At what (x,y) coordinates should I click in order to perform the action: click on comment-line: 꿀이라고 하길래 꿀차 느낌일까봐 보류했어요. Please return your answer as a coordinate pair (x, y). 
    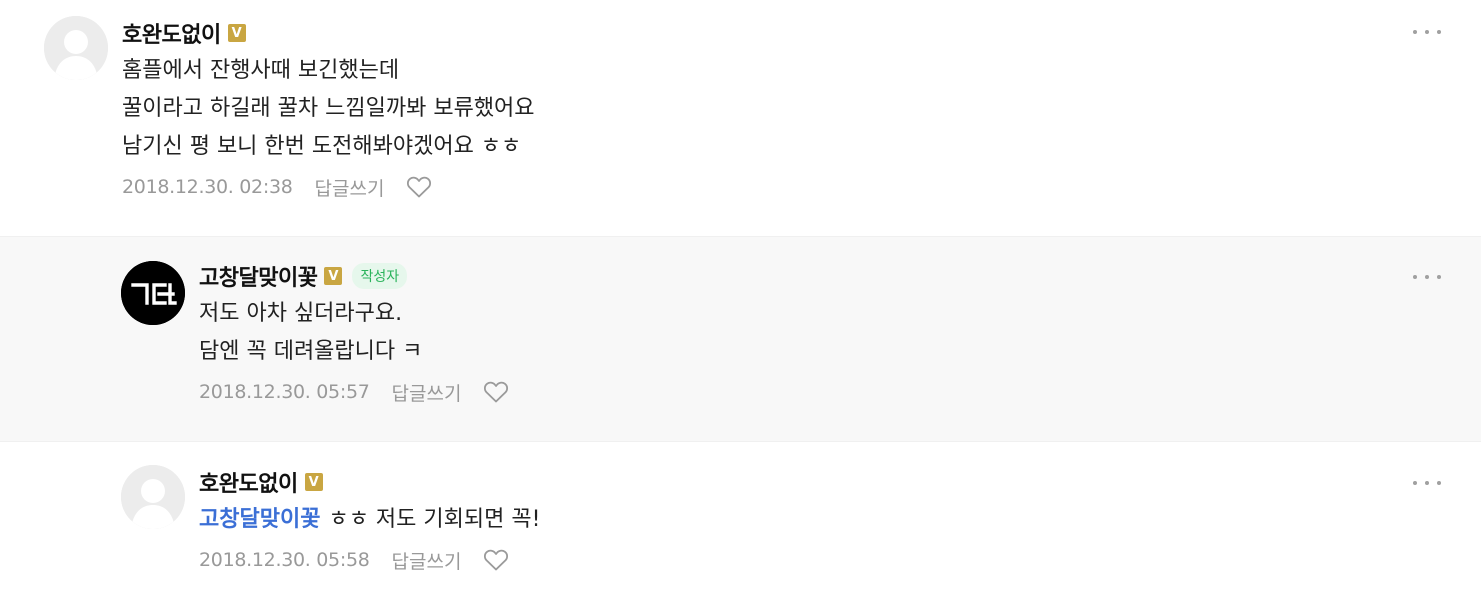
    Looking at the image, I should click on (328, 108).